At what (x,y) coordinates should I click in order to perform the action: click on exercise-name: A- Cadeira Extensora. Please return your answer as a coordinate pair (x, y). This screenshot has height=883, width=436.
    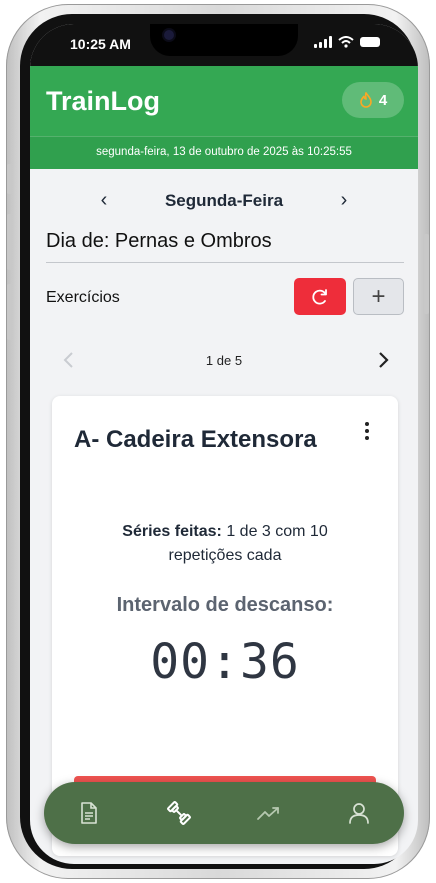
    Looking at the image, I should click on (195, 439).